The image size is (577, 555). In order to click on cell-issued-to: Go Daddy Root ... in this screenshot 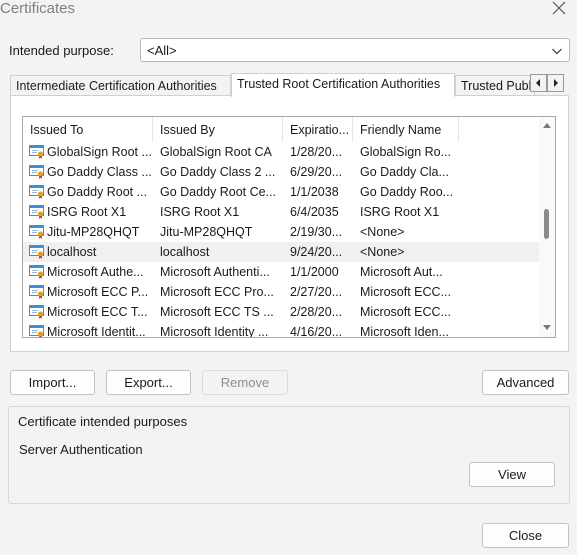, I will do `click(97, 192)`.